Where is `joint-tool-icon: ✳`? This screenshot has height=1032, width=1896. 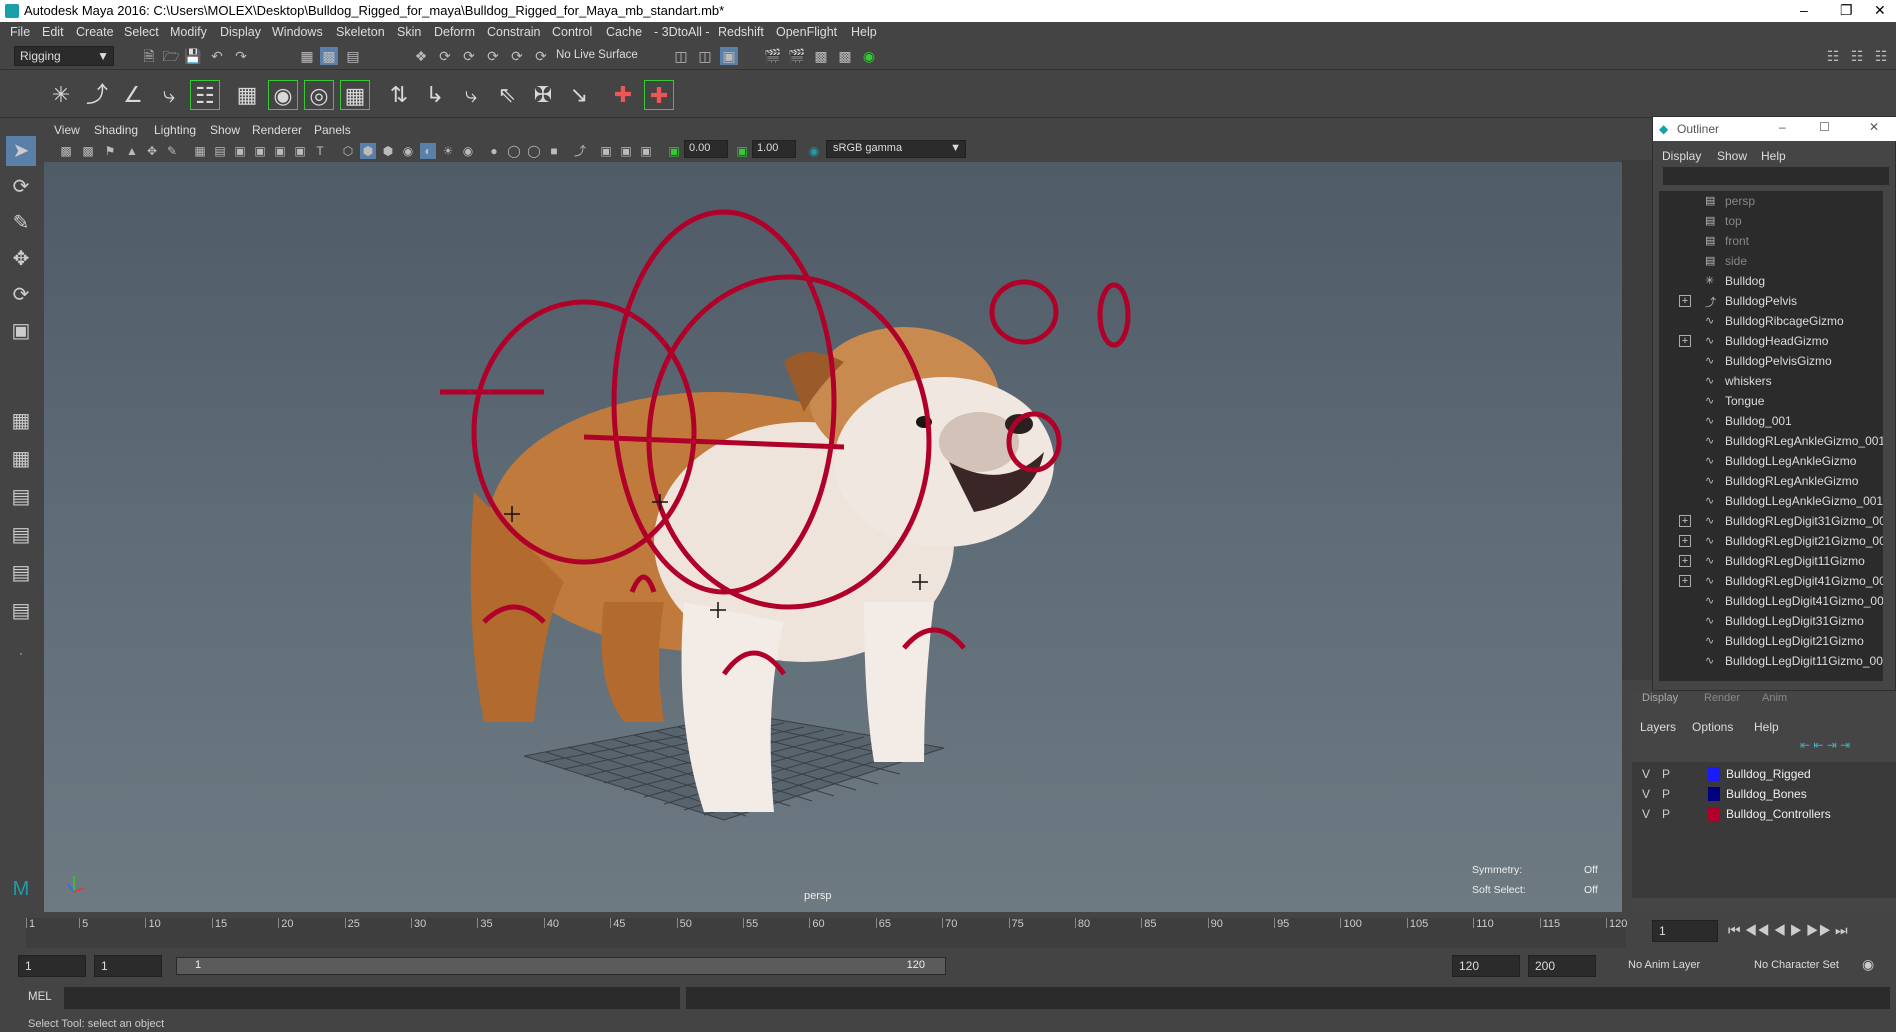
joint-tool-icon: ✳ is located at coordinates (61, 95).